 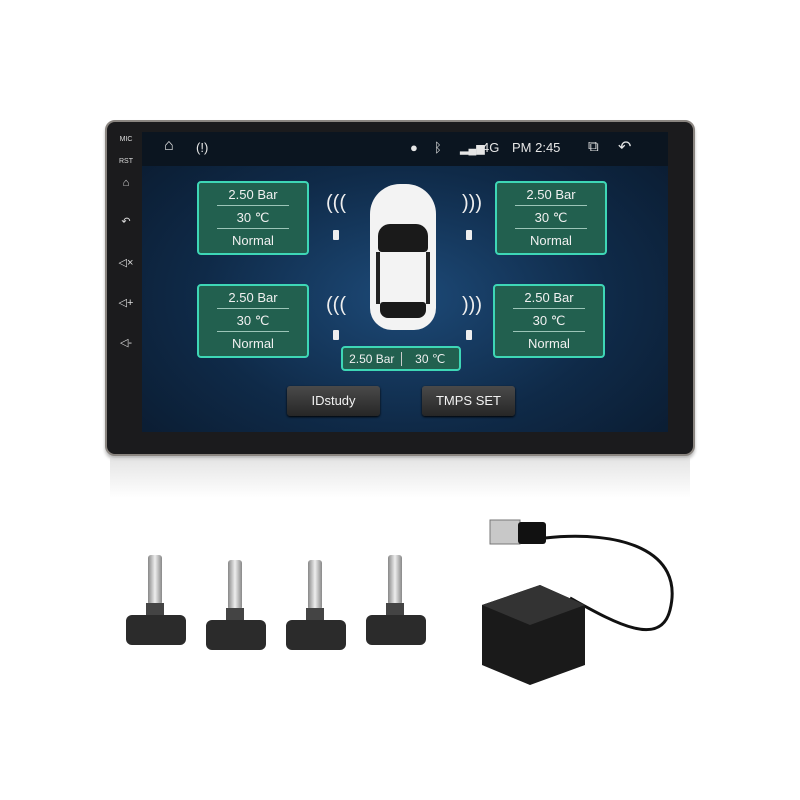 What do you see at coordinates (414, 147) in the screenshot?
I see `location-icon: ●` at bounding box center [414, 147].